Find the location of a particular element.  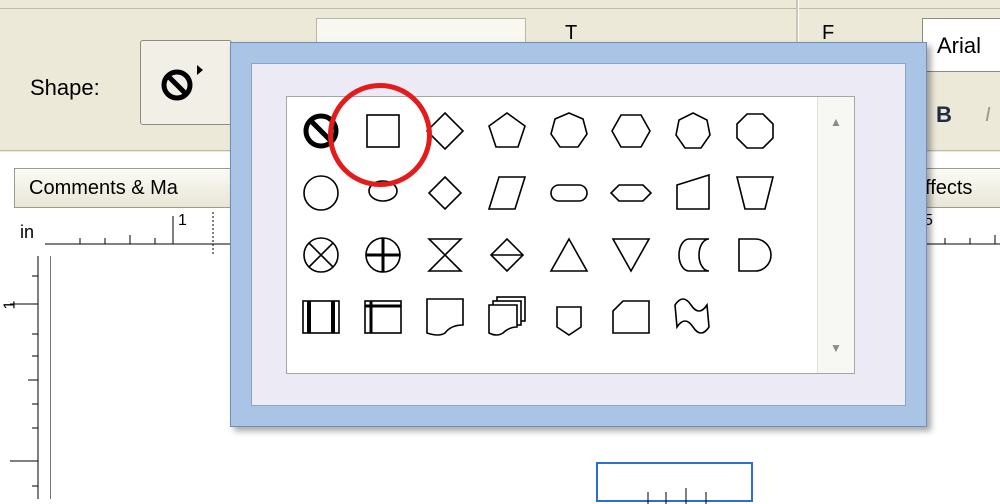

punched-tape-icon is located at coordinates (692, 316).